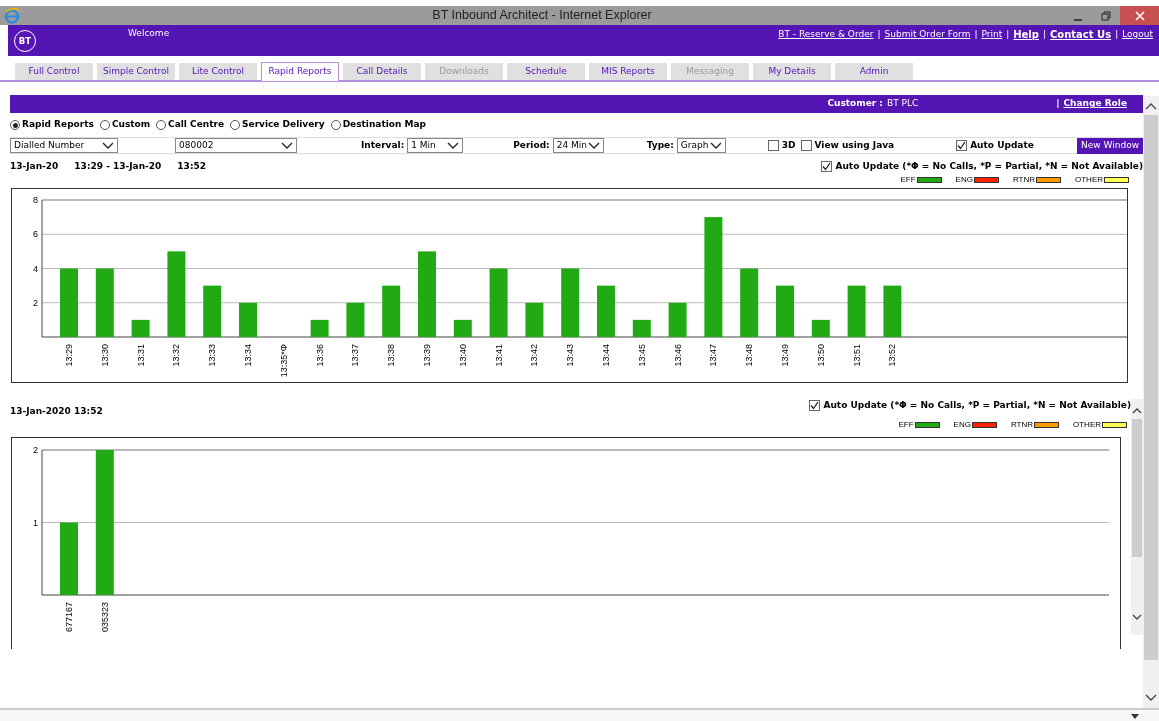  What do you see at coordinates (34, 166) in the screenshot?
I see `date-text: 13-Jan-20` at bounding box center [34, 166].